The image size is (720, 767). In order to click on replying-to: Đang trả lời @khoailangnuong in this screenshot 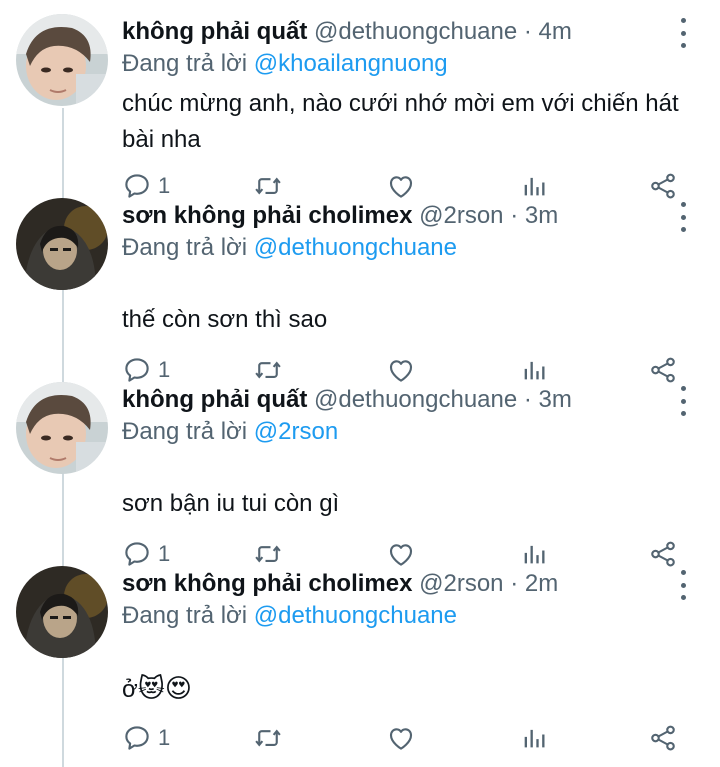, I will do `click(285, 64)`.